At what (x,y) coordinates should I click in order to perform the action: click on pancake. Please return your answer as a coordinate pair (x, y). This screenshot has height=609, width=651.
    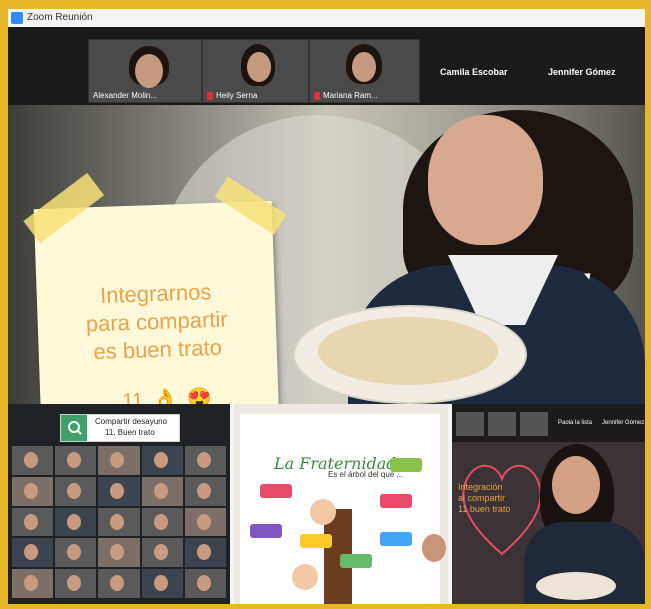
    Looking at the image, I should click on (408, 351).